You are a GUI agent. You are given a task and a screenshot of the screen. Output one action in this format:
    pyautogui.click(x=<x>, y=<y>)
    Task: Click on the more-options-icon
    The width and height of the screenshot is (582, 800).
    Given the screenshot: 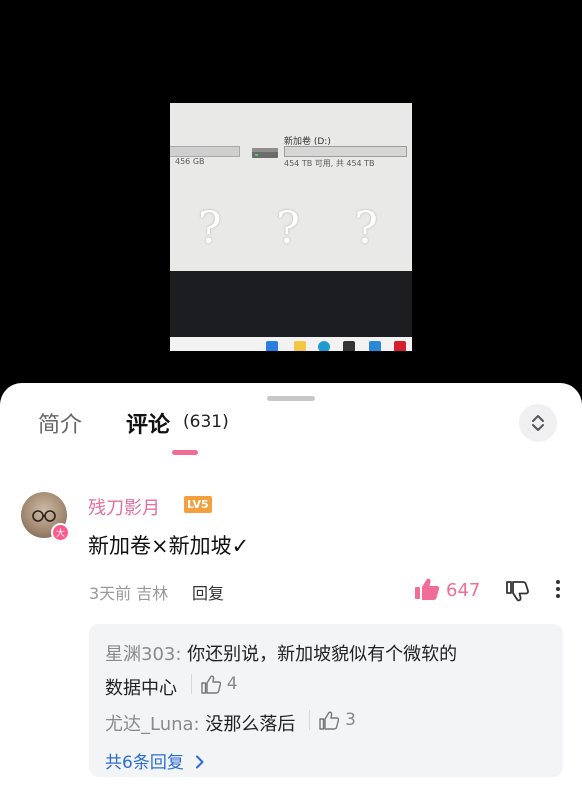 What is the action you would take?
    pyautogui.click(x=558, y=589)
    